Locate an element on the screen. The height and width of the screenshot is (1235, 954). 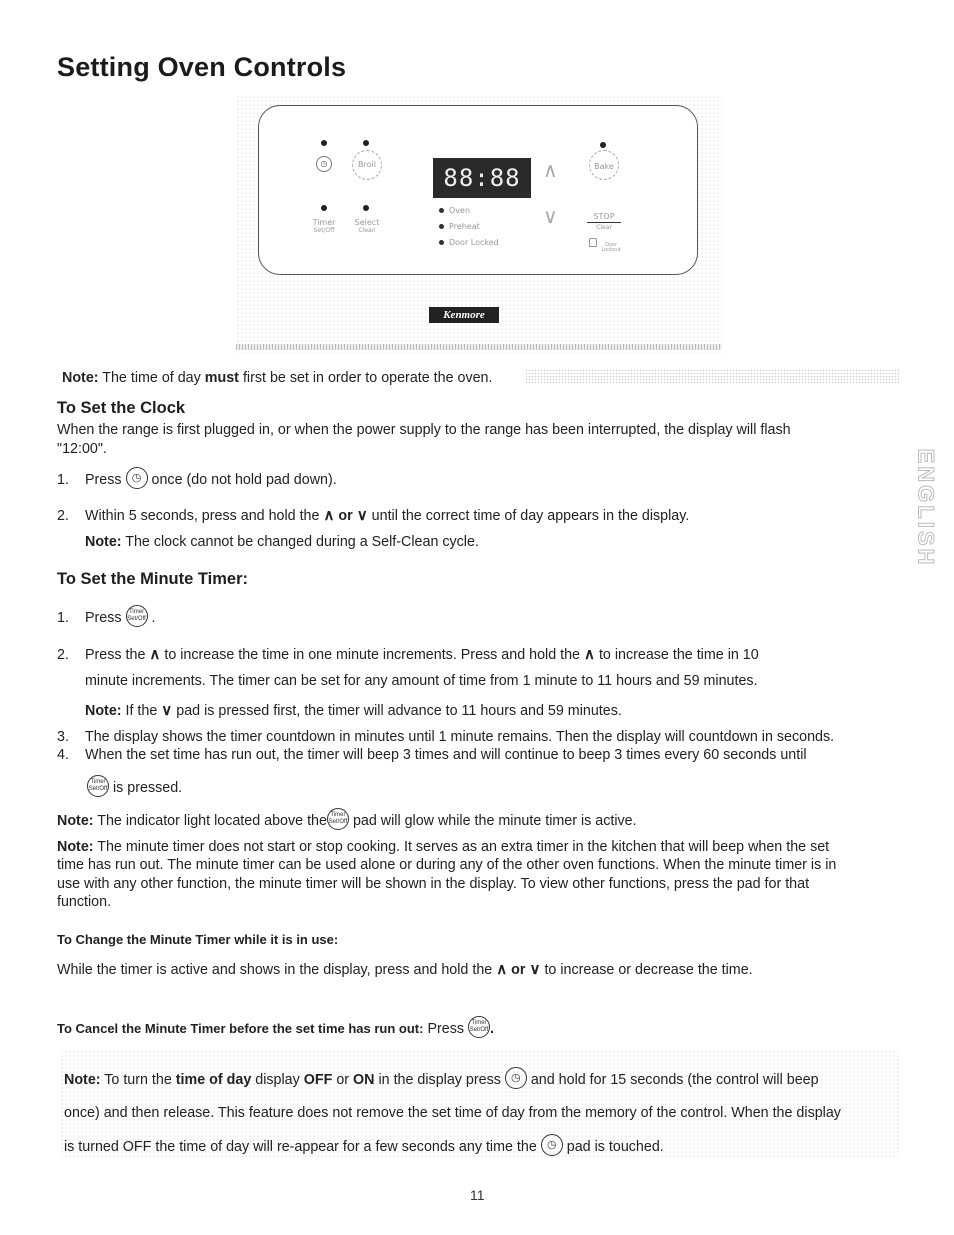
down-arrow-pad: ∨ is located at coordinates (550, 216).